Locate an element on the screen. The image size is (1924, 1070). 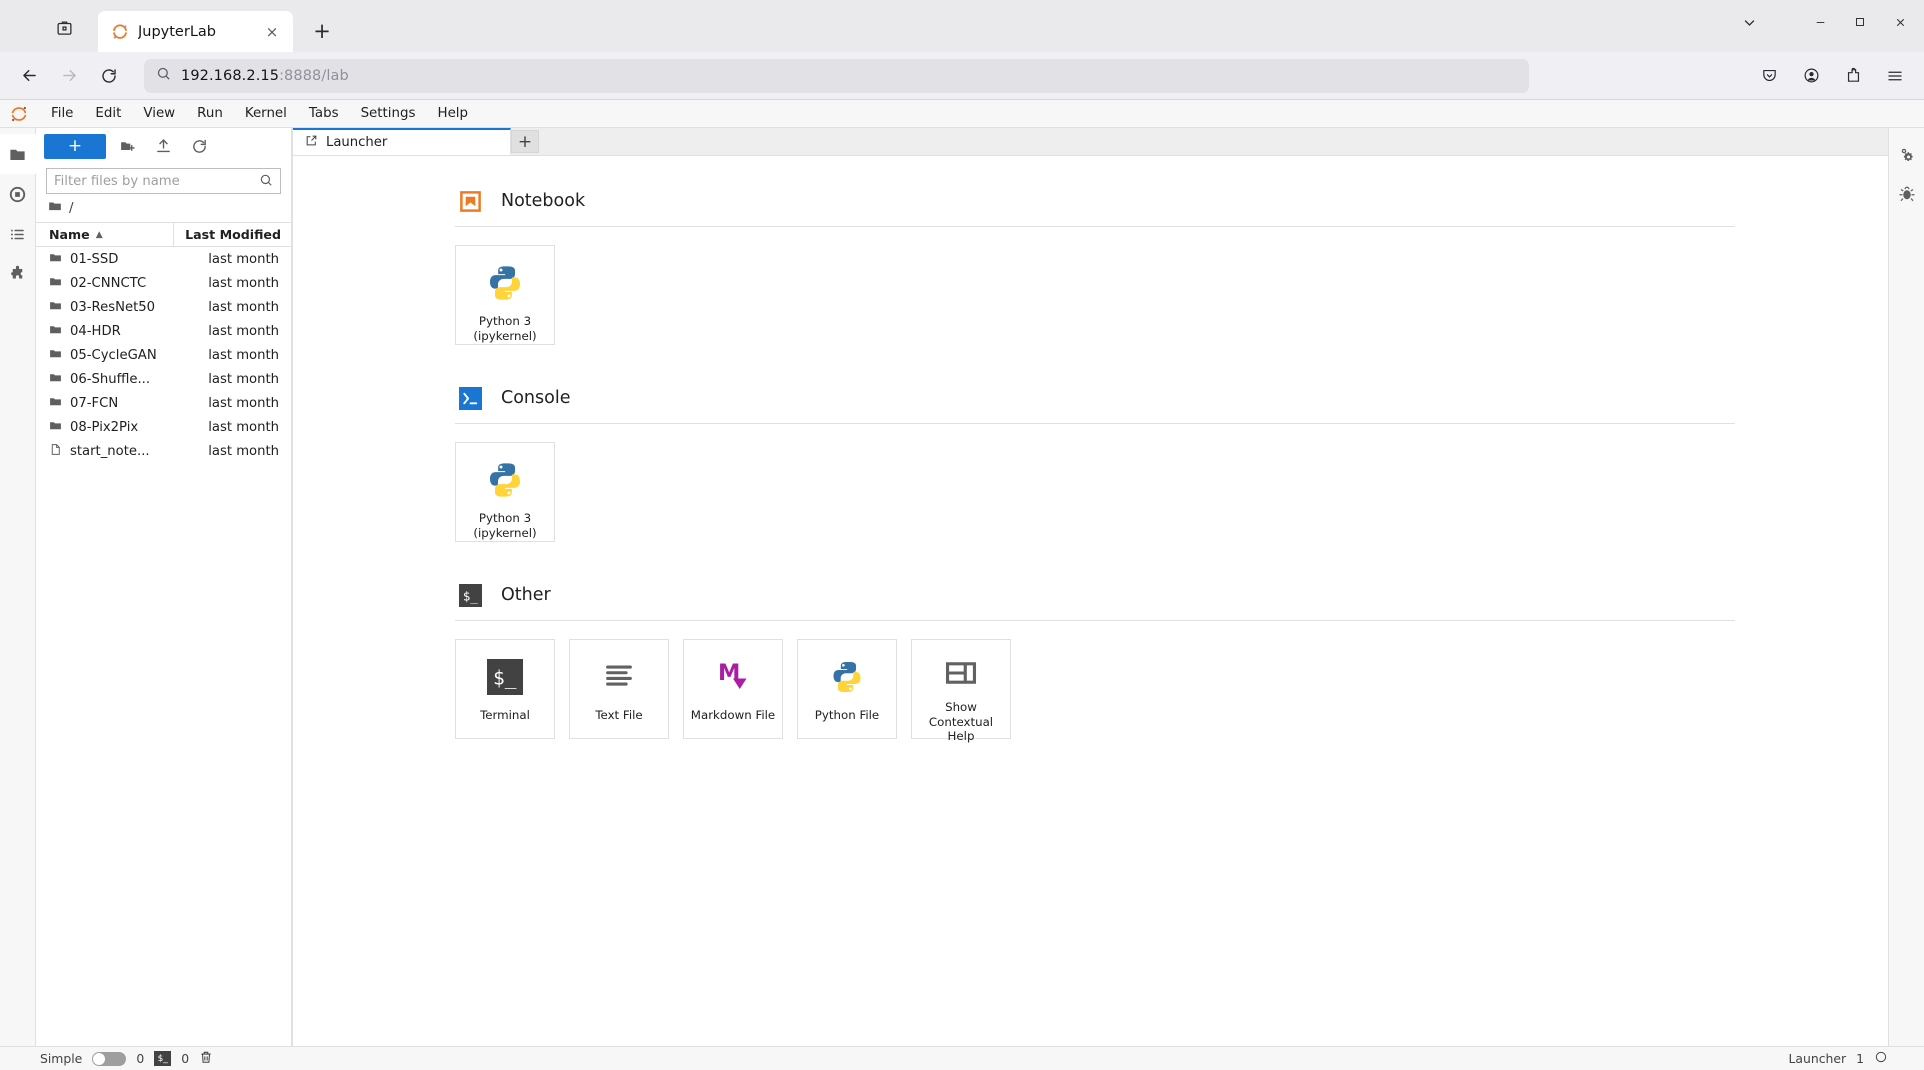
launcher-card-terminal: $_ Terminal is located at coordinates (505, 689).